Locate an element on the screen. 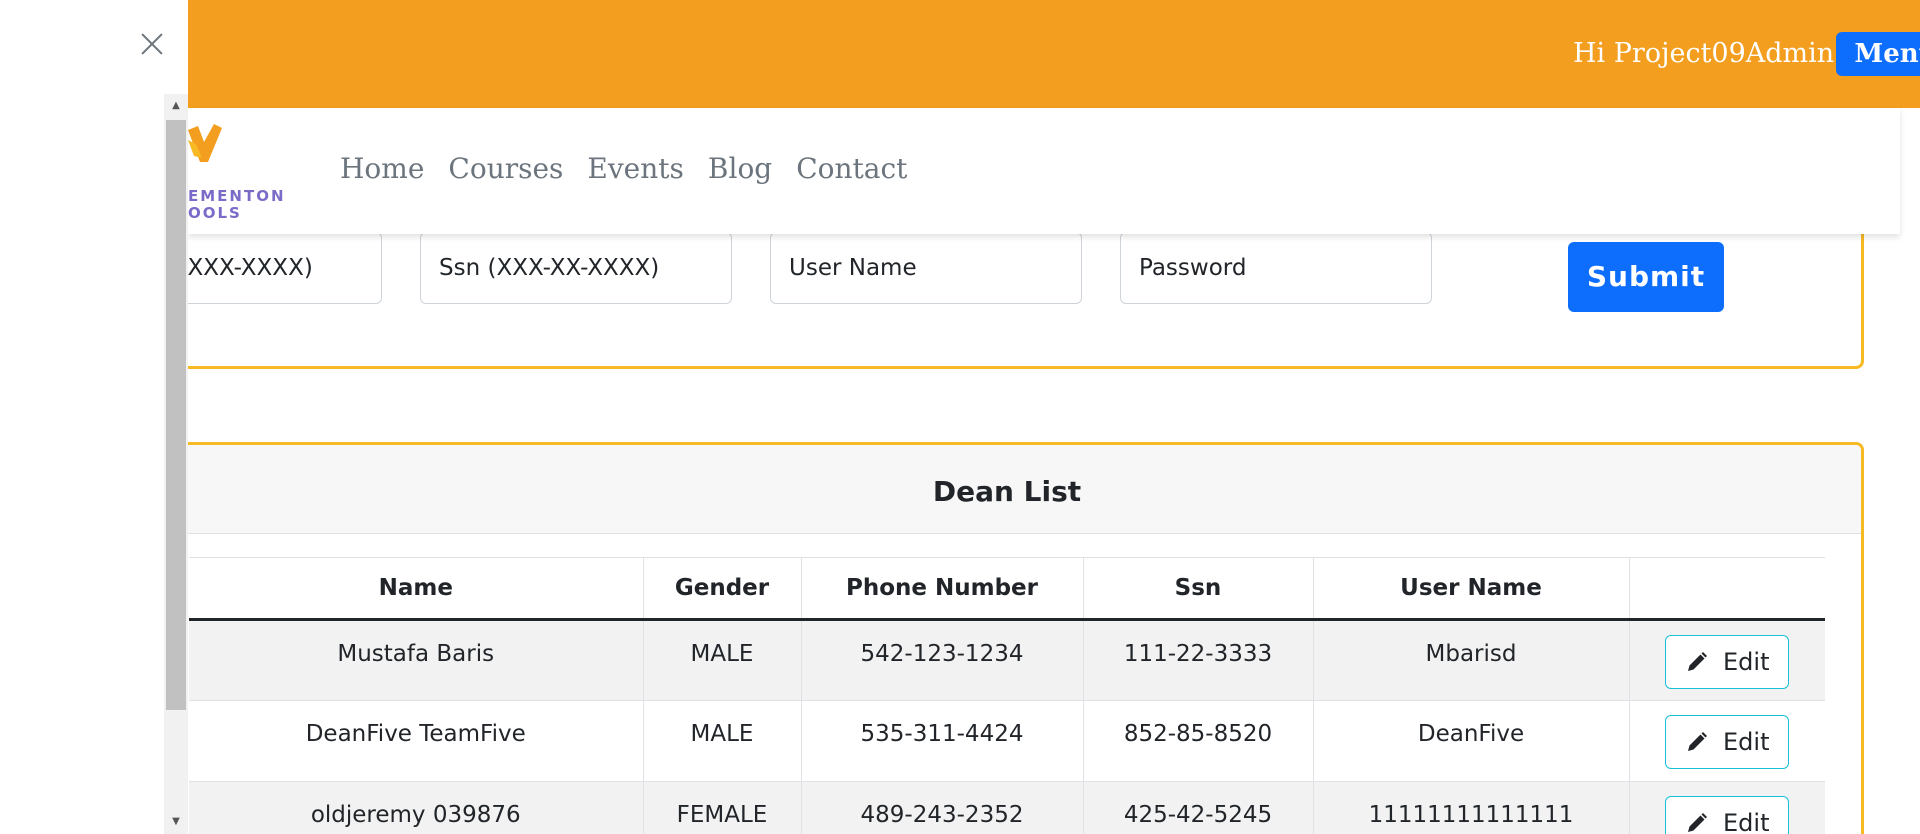 The height and width of the screenshot is (834, 1920). column-header-phone: Phone Number is located at coordinates (942, 589).